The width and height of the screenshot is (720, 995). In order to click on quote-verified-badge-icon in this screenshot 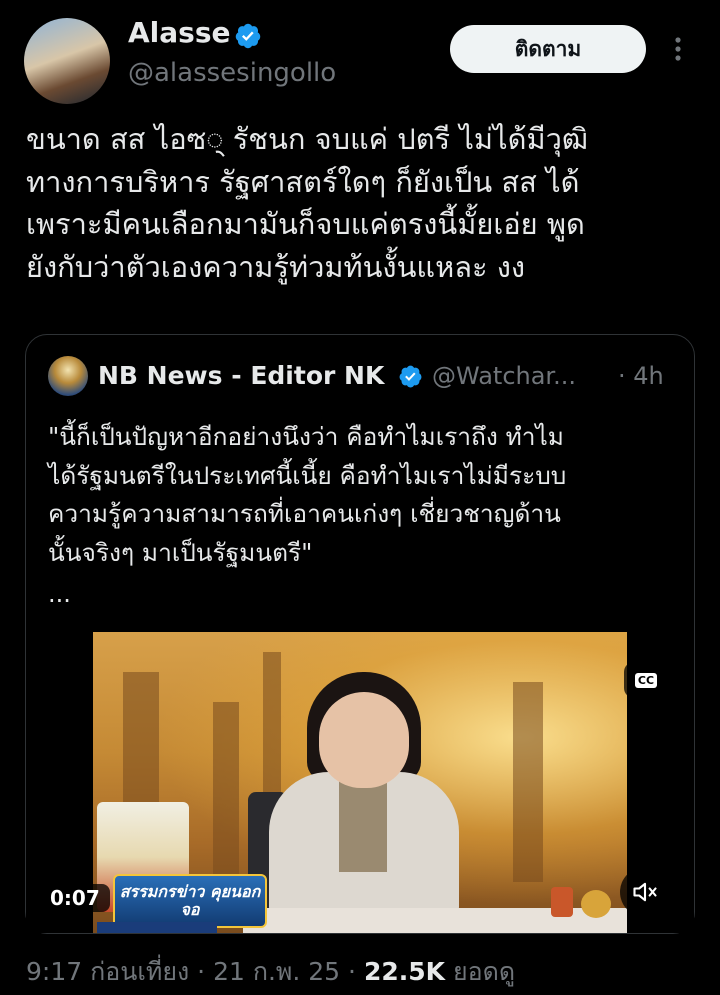, I will do `click(410, 376)`.